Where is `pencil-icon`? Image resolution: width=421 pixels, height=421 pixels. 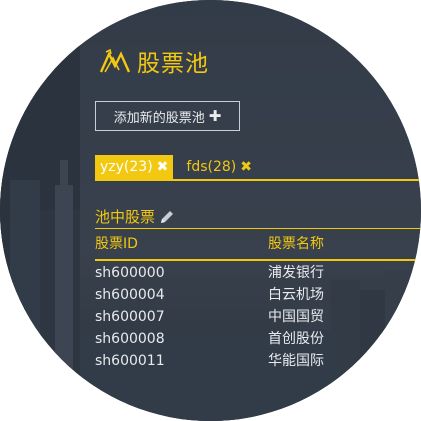 pencil-icon is located at coordinates (167, 217).